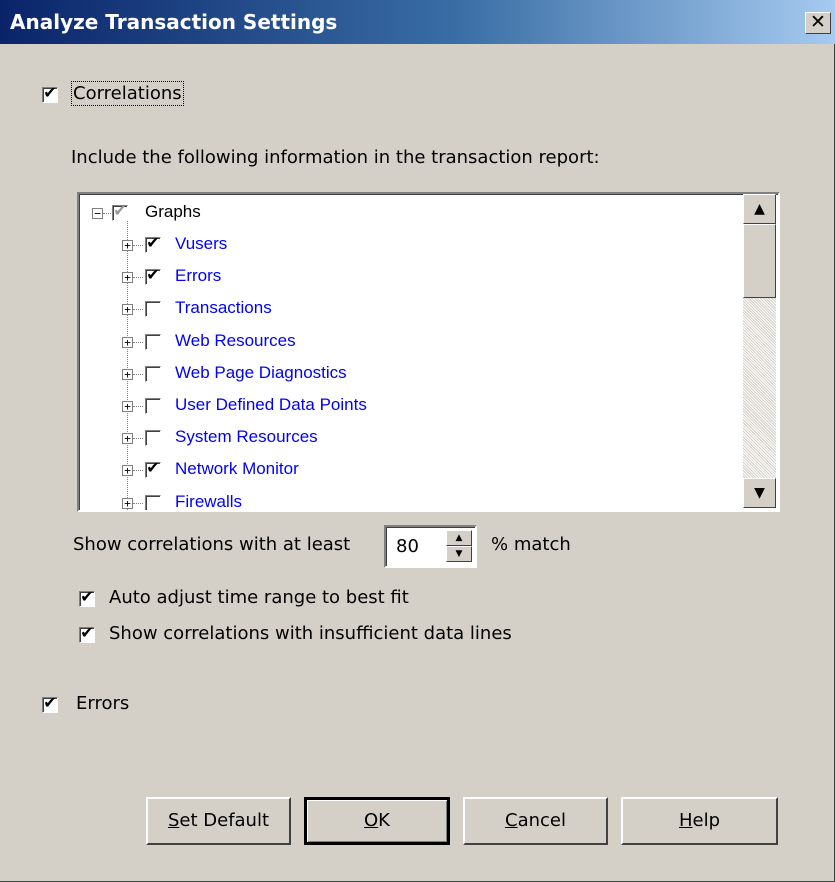 The image size is (835, 882). I want to click on ok-button: OK, so click(377, 821).